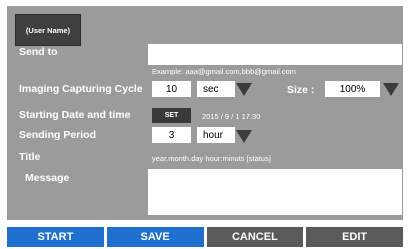  I want to click on title-format: year.month.day hour:minuts [status], so click(211, 158).